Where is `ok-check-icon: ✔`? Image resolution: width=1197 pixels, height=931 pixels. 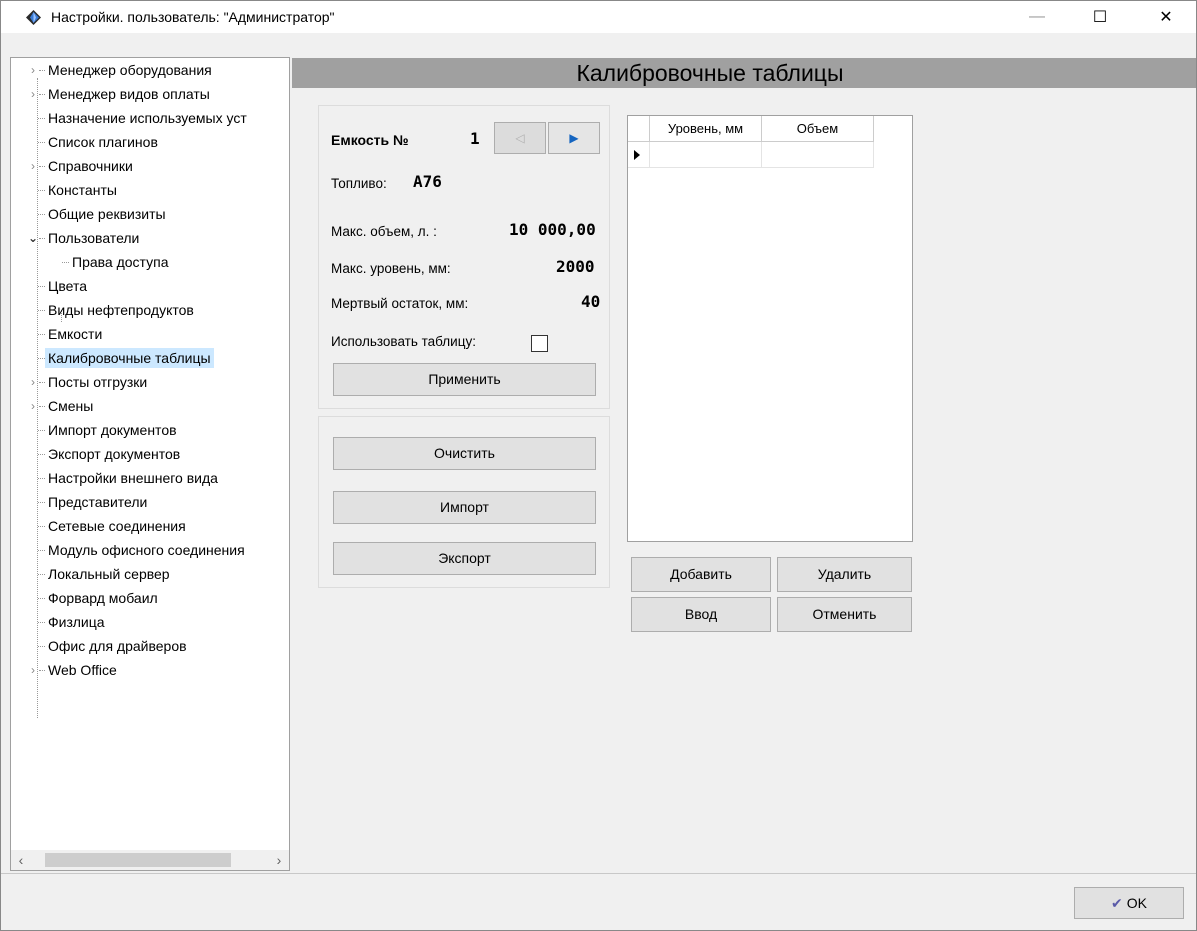 ok-check-icon: ✔ is located at coordinates (1117, 903).